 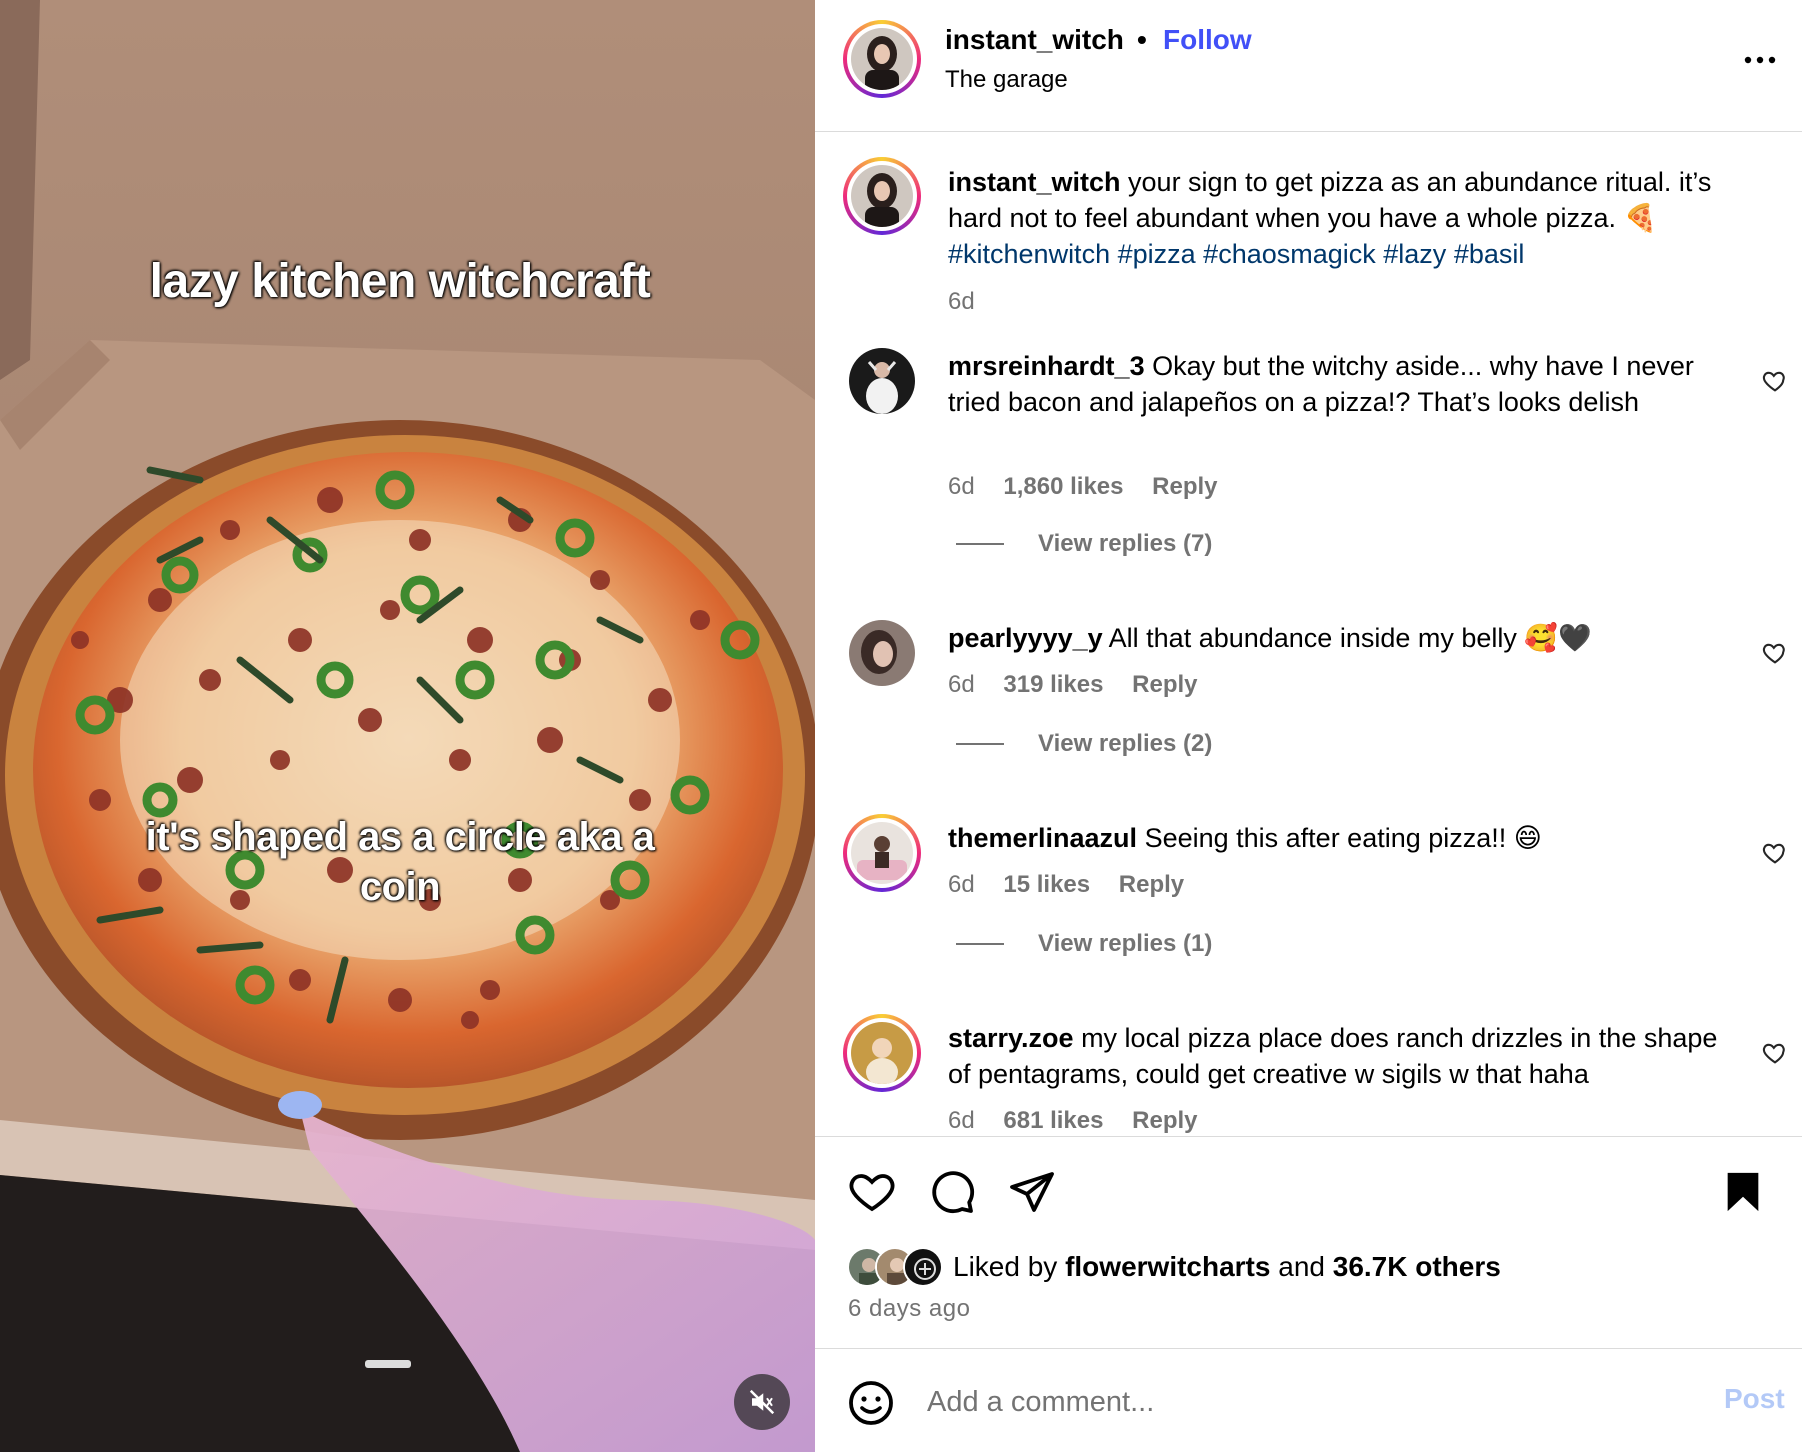 I want to click on view-replies-button: View replies (7), so click(x=1084, y=544).